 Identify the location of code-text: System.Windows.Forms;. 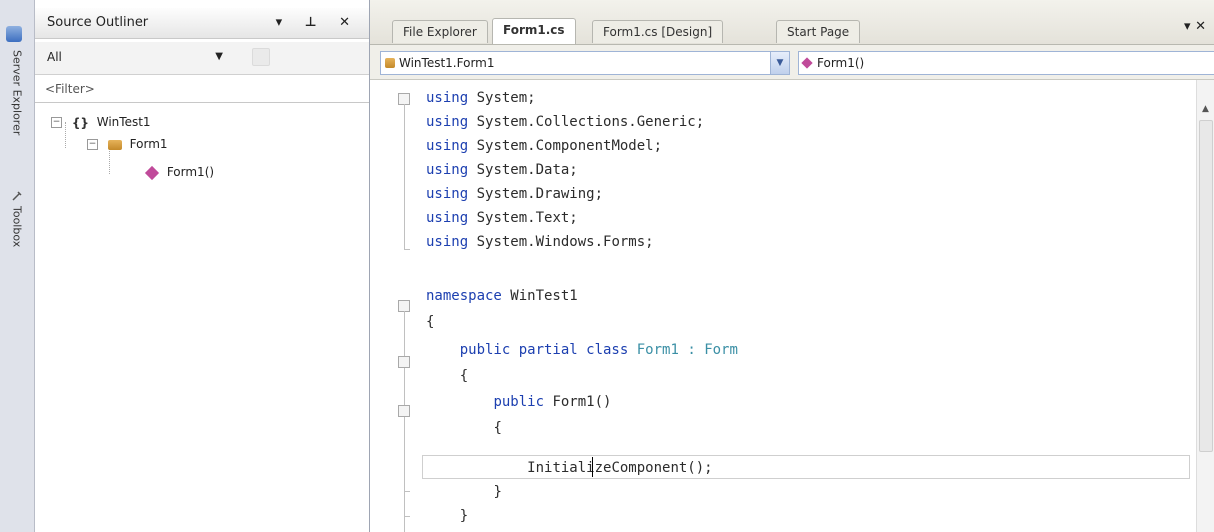
(561, 242).